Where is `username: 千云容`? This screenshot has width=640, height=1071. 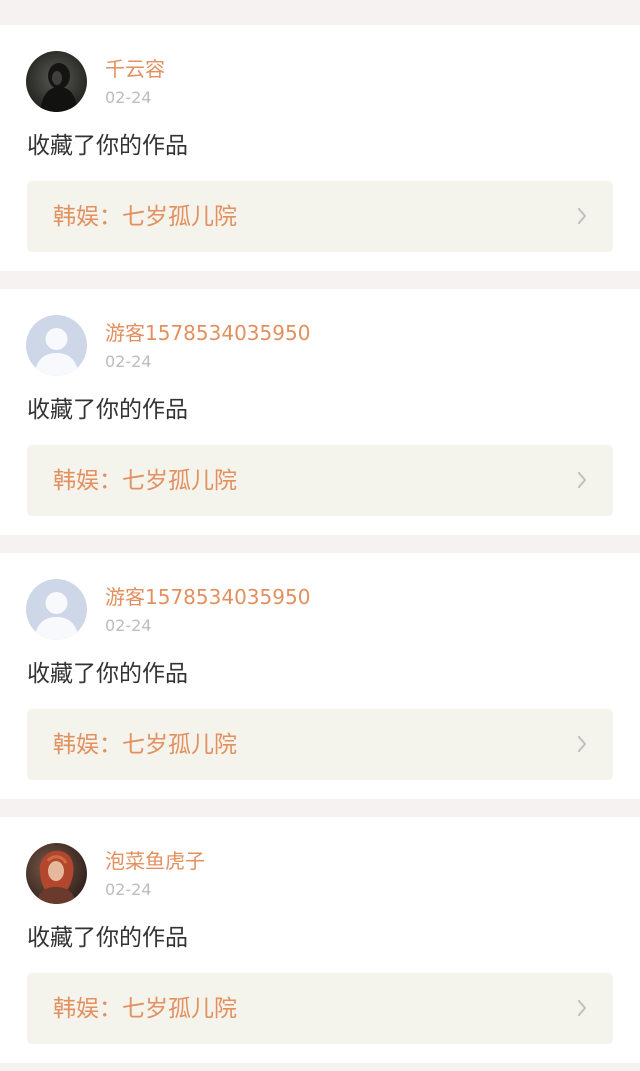 username: 千云容 is located at coordinates (135, 69).